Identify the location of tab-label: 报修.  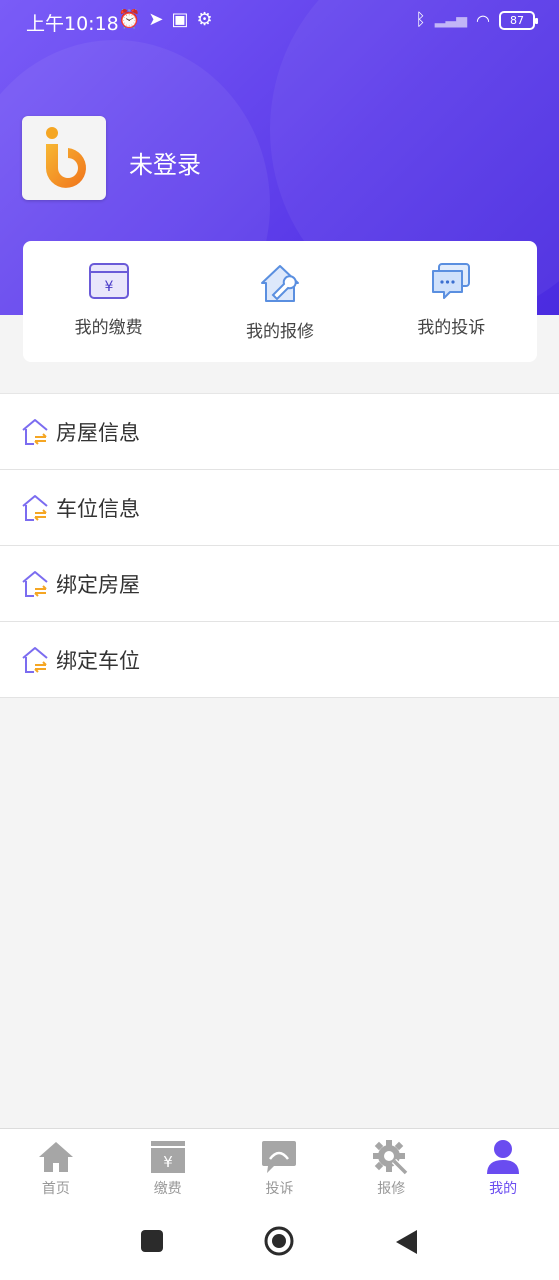
(391, 1189).